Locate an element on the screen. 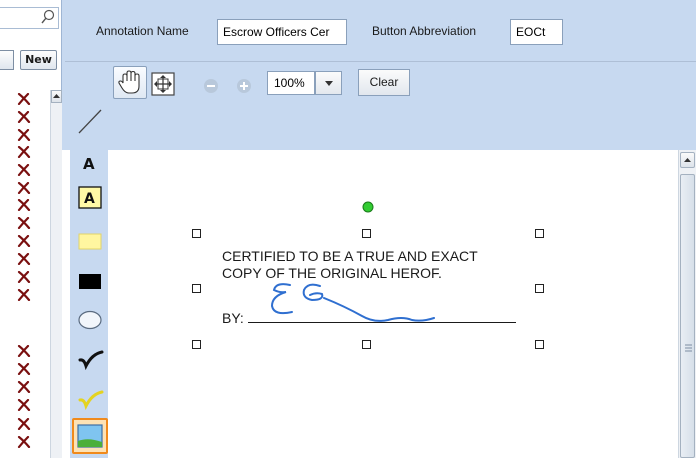 This screenshot has height=458, width=696. chevron-down-icon is located at coordinates (329, 83).